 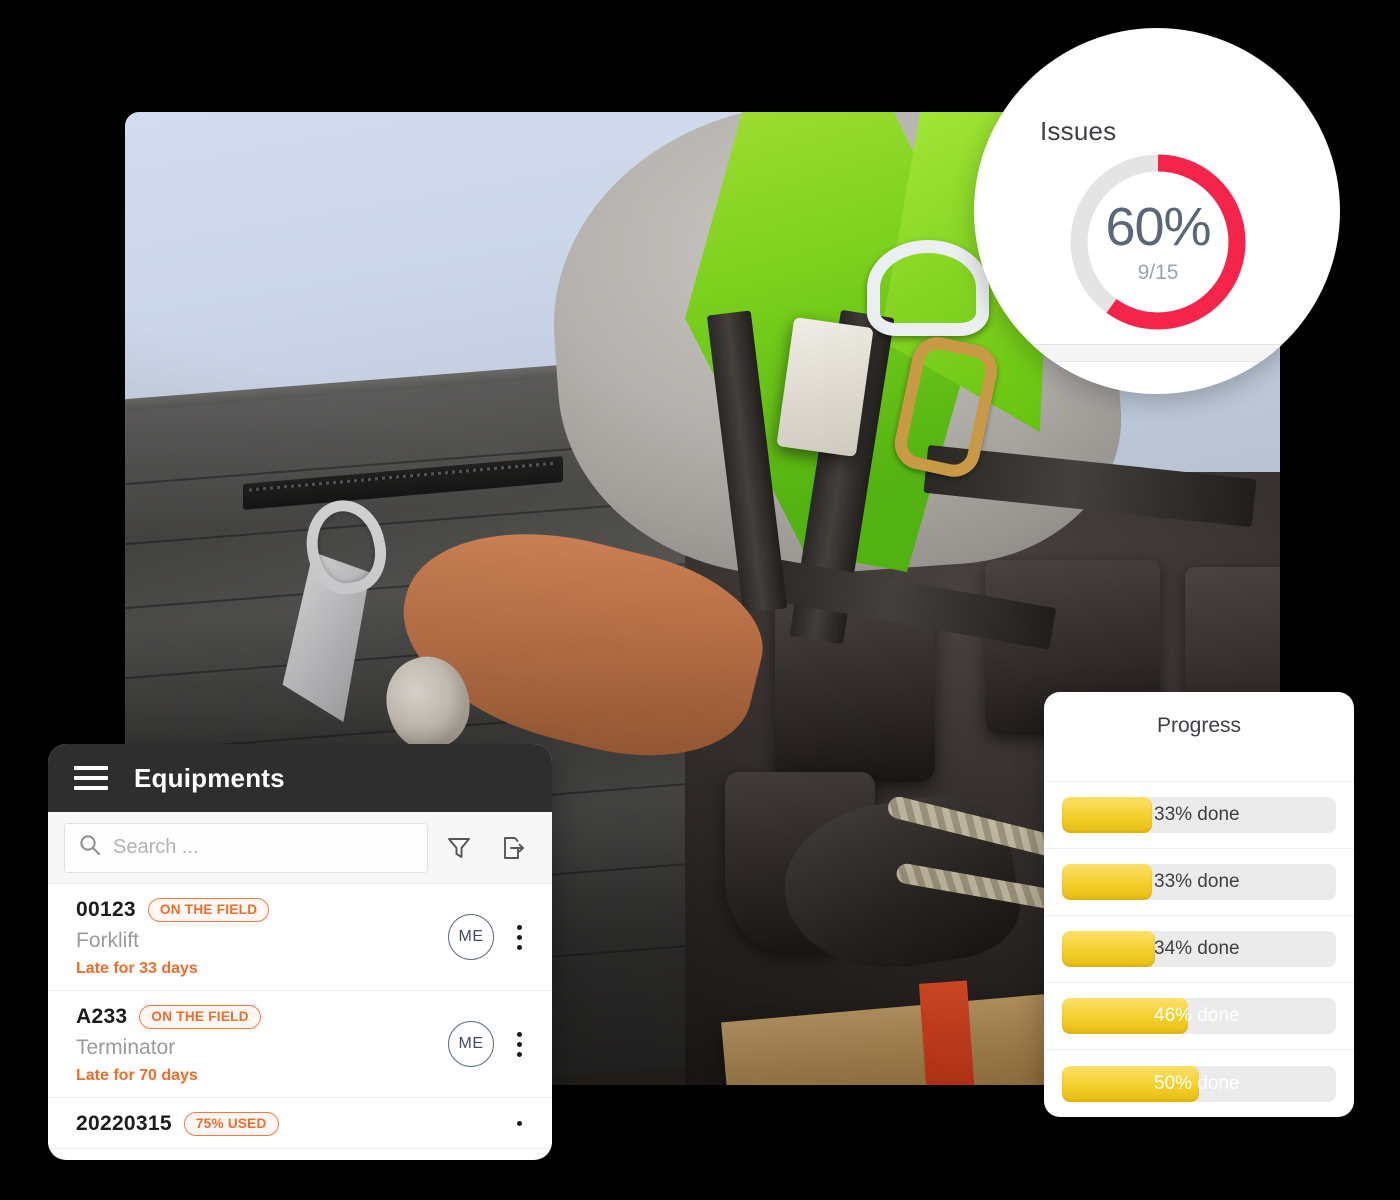 I want to click on progress-bar-track: 50% done, so click(x=1199, y=1083).